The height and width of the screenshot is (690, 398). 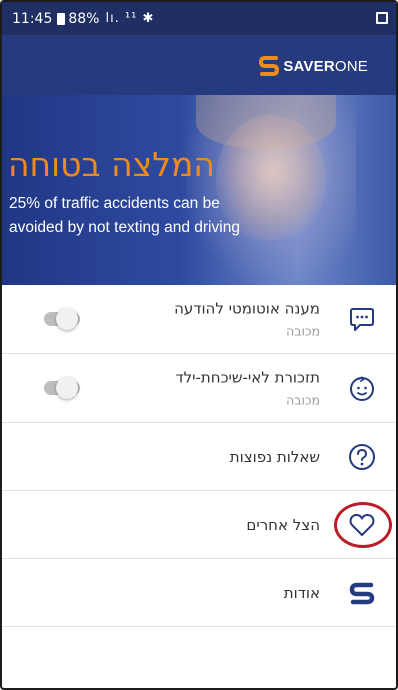 What do you see at coordinates (247, 319) in the screenshot?
I see `list-item-text: מענה אוטומטי להודעה מכובה` at bounding box center [247, 319].